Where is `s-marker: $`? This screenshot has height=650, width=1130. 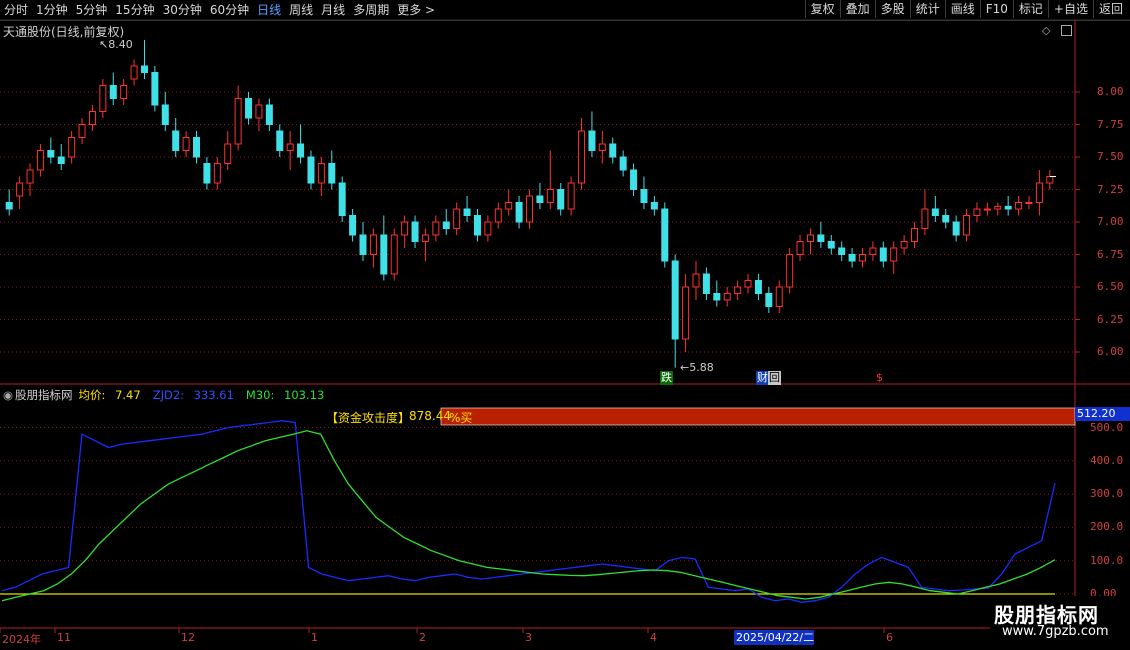
s-marker: $ is located at coordinates (879, 378).